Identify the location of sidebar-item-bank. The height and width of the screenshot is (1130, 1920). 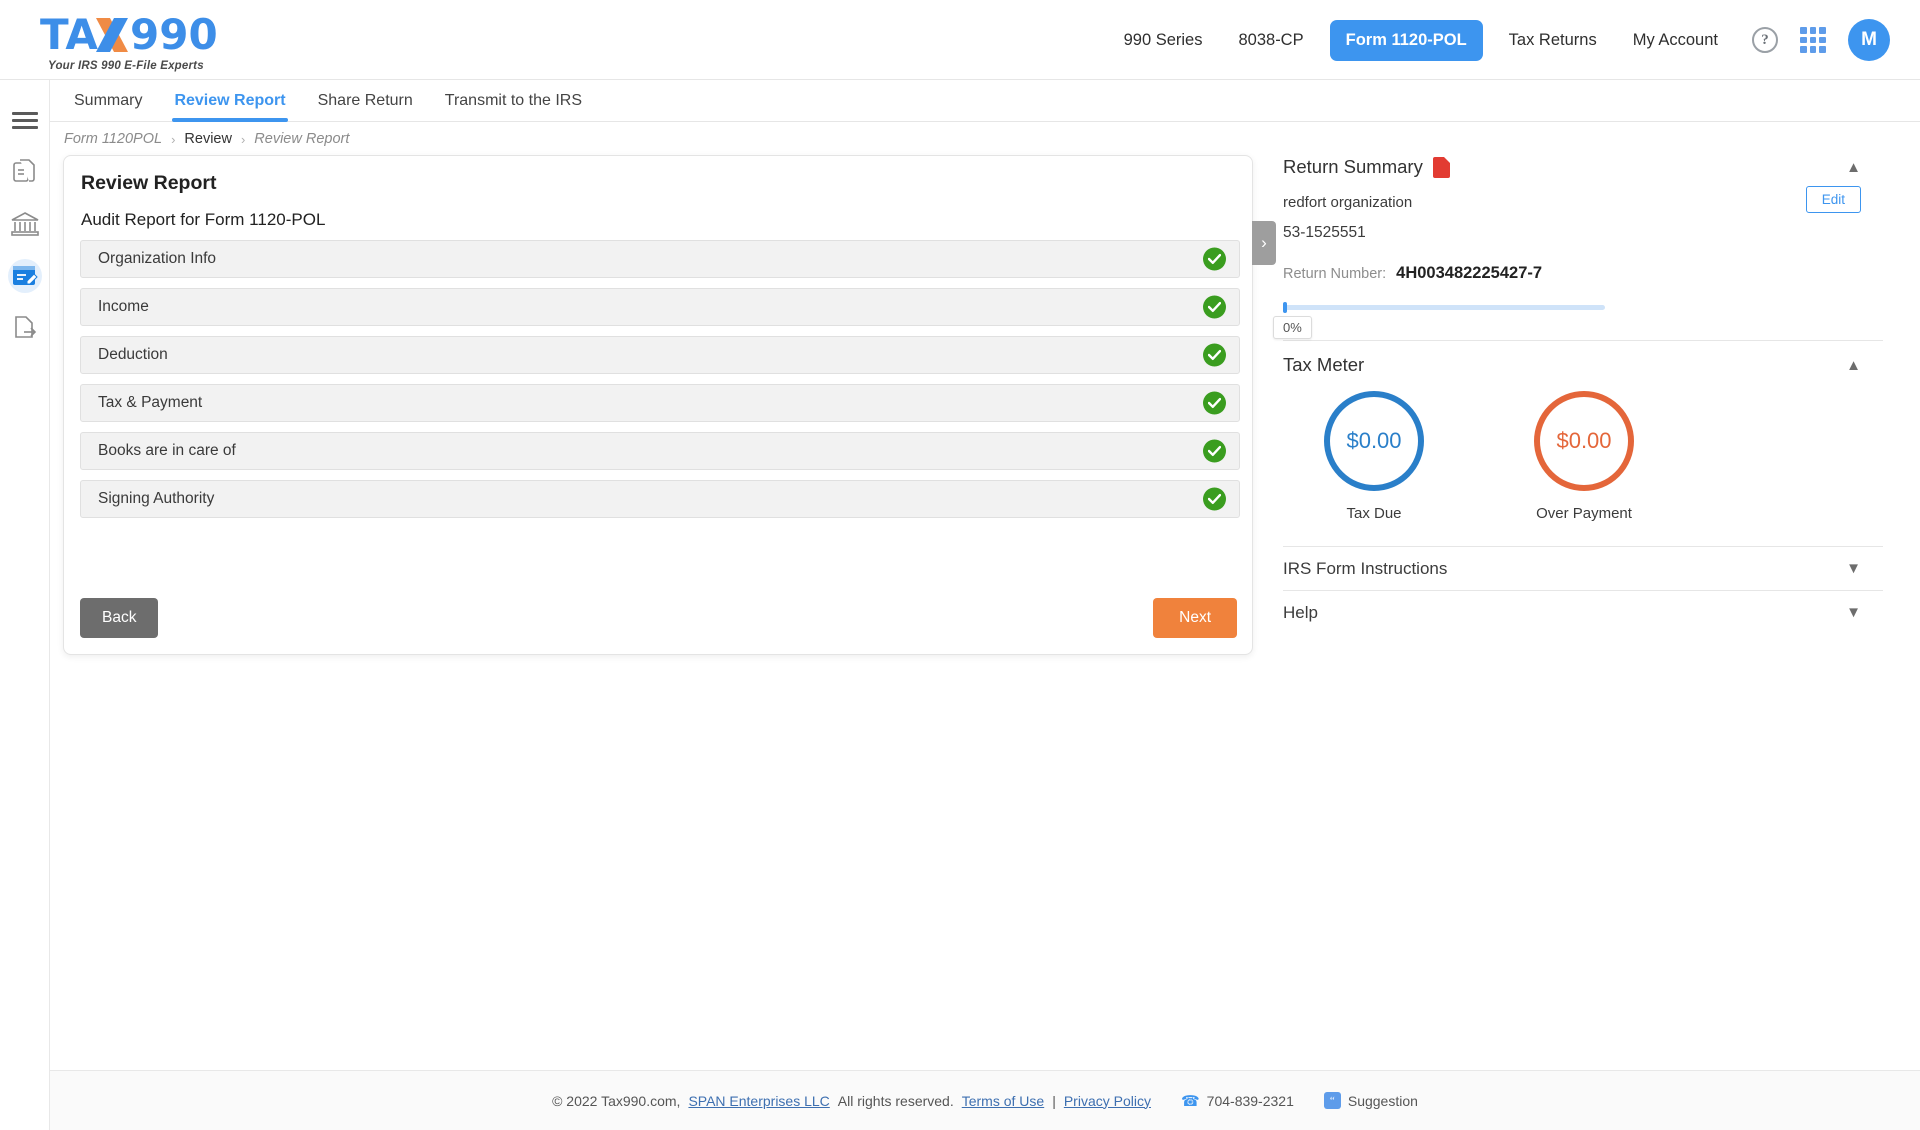
(25, 224).